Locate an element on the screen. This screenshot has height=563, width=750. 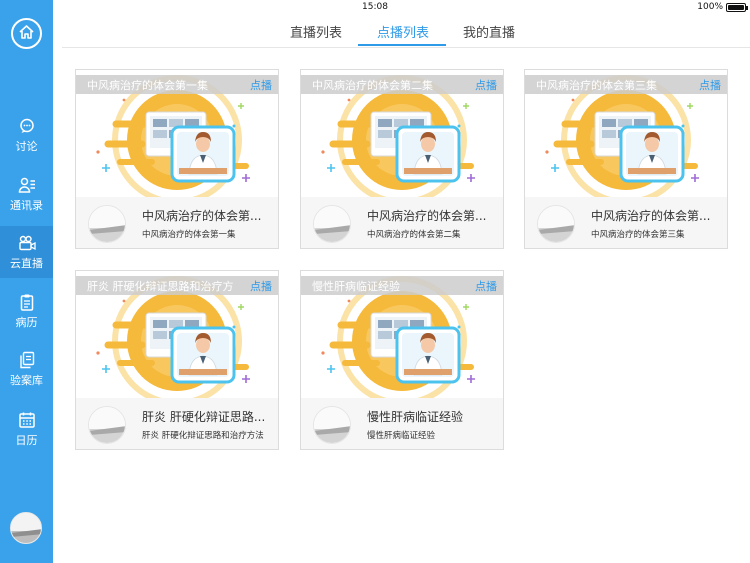
card-footer: 中风病治疗的体会第... 中风病治疗的体会第三集 is located at coordinates (626, 222).